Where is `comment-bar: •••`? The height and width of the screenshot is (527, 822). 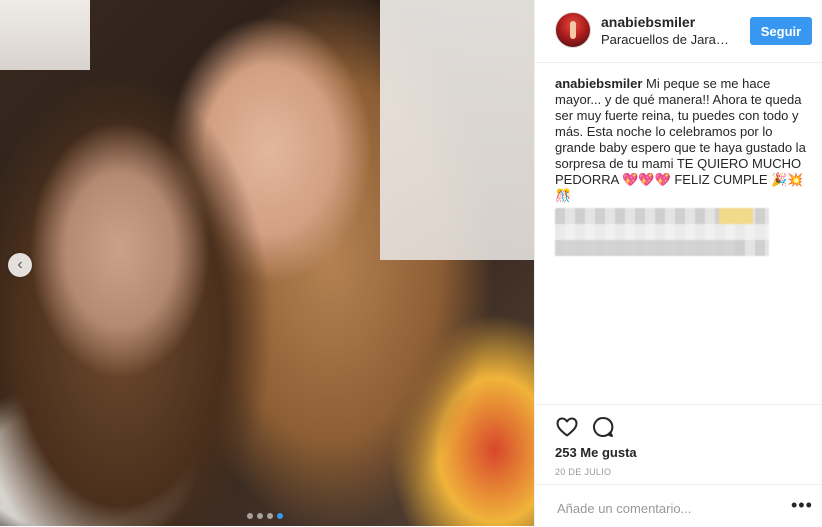 comment-bar: ••• is located at coordinates (678, 505).